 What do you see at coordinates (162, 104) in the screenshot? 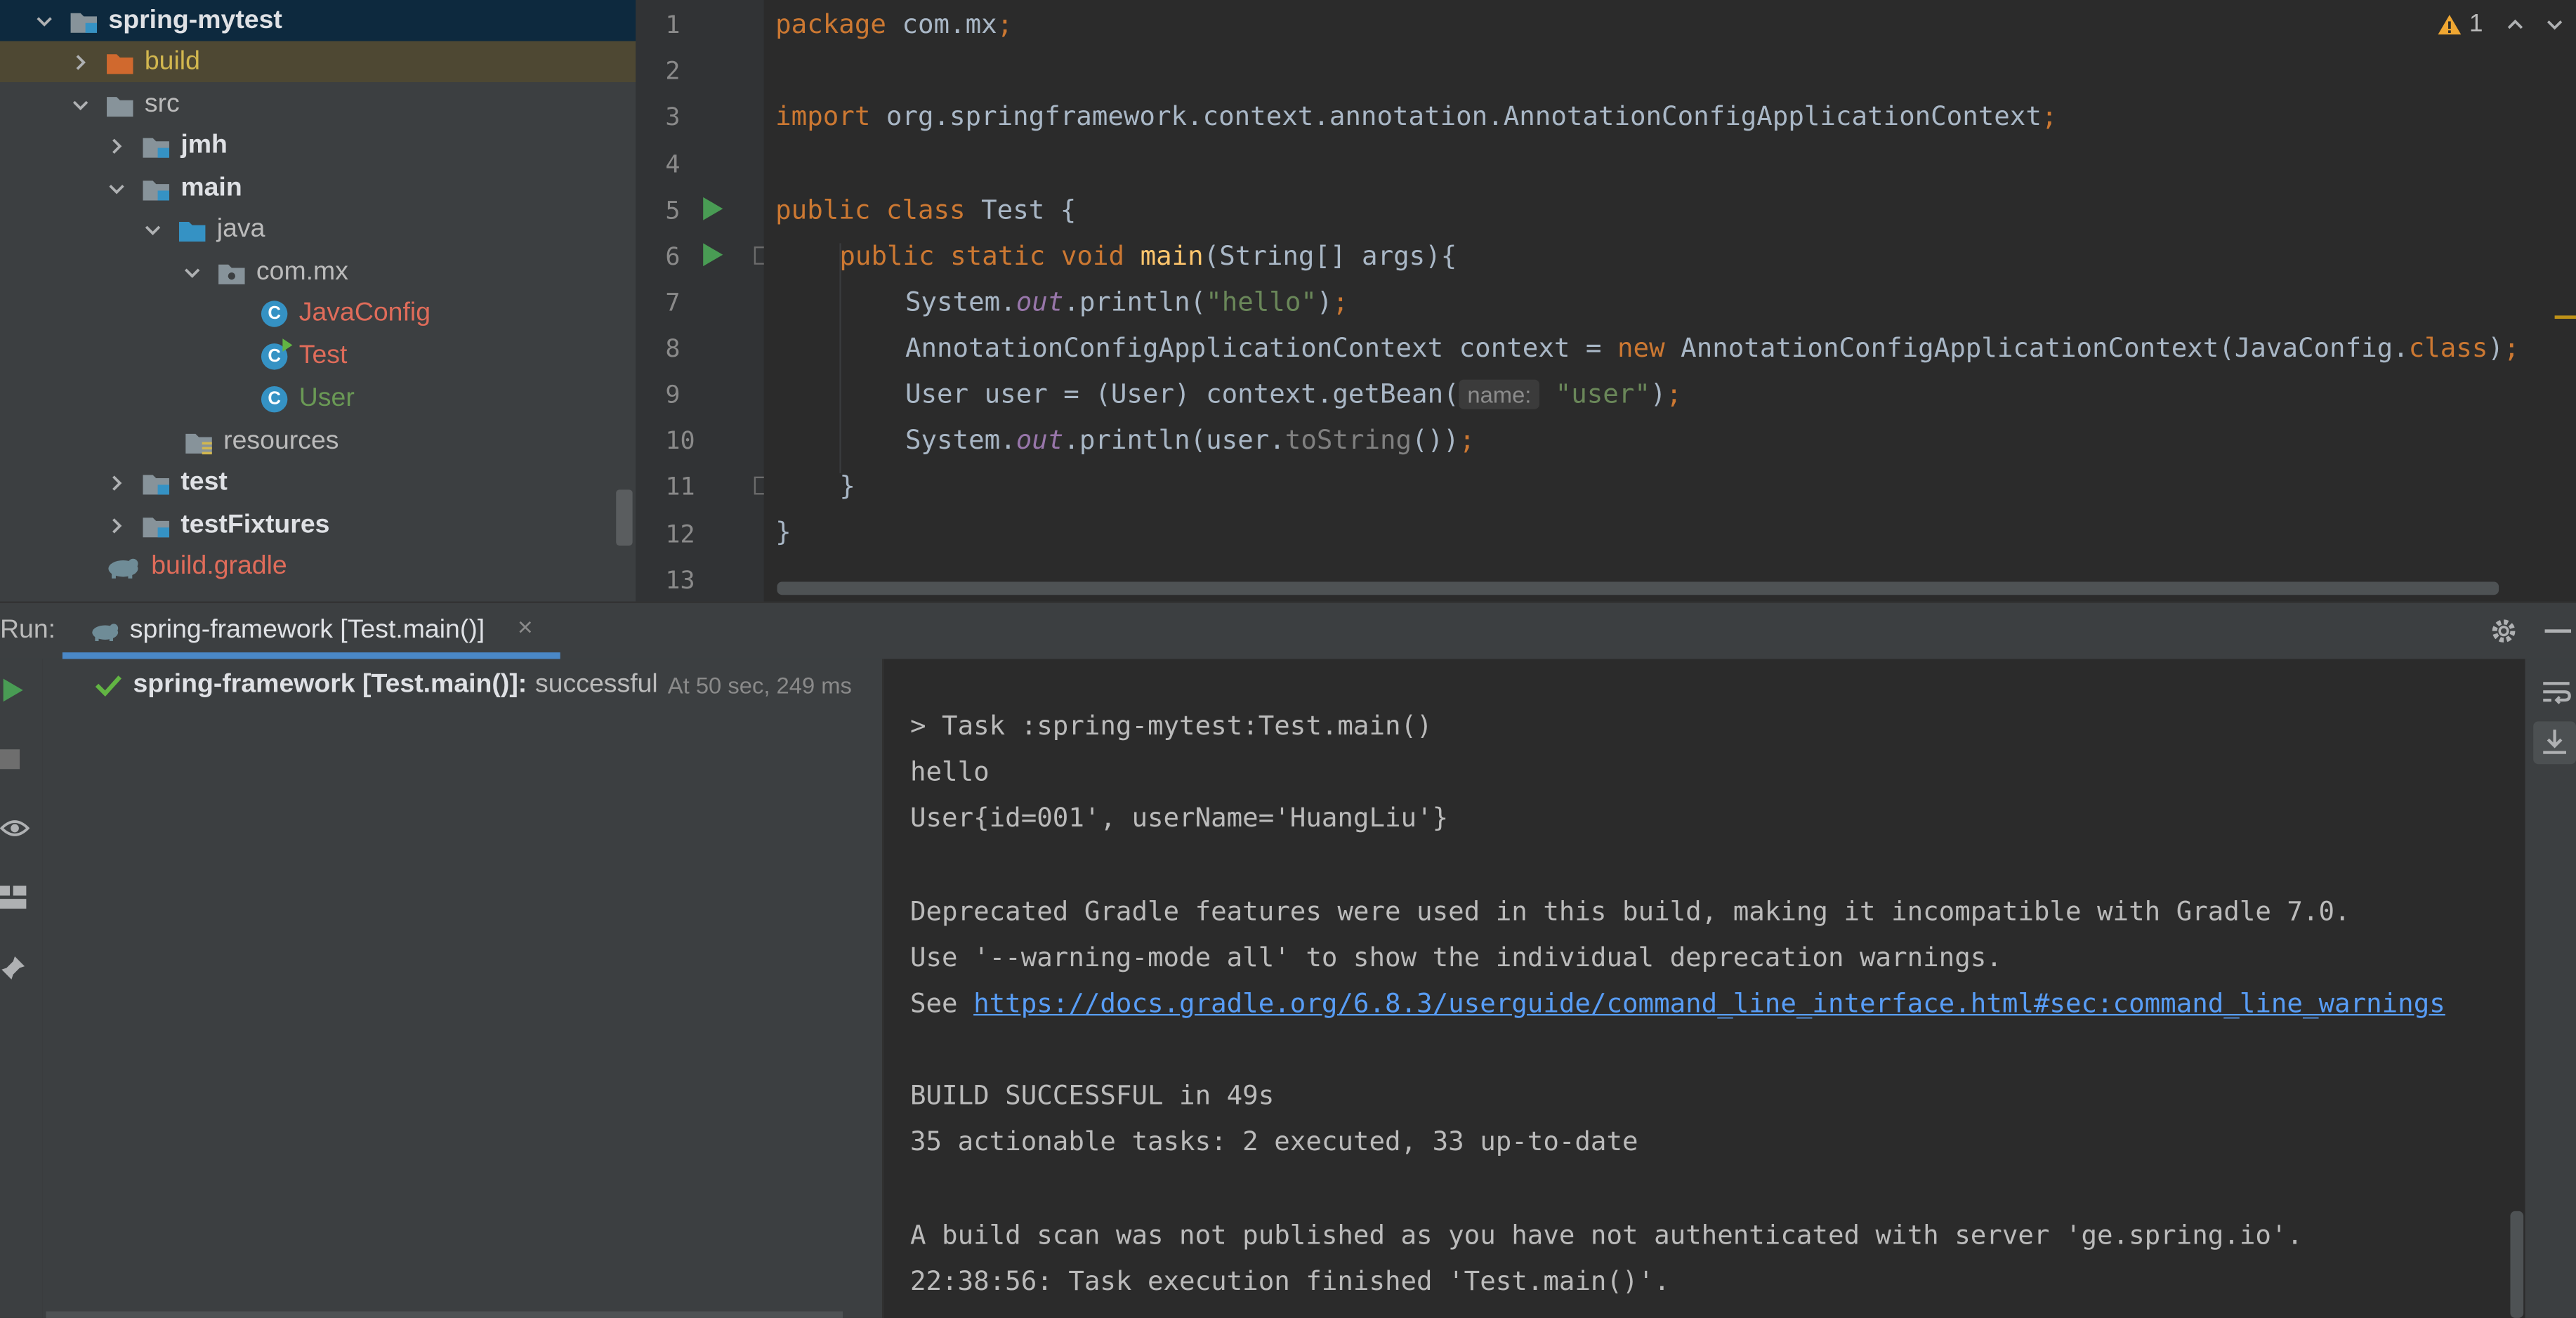
I see `tree-item-label: src` at bounding box center [162, 104].